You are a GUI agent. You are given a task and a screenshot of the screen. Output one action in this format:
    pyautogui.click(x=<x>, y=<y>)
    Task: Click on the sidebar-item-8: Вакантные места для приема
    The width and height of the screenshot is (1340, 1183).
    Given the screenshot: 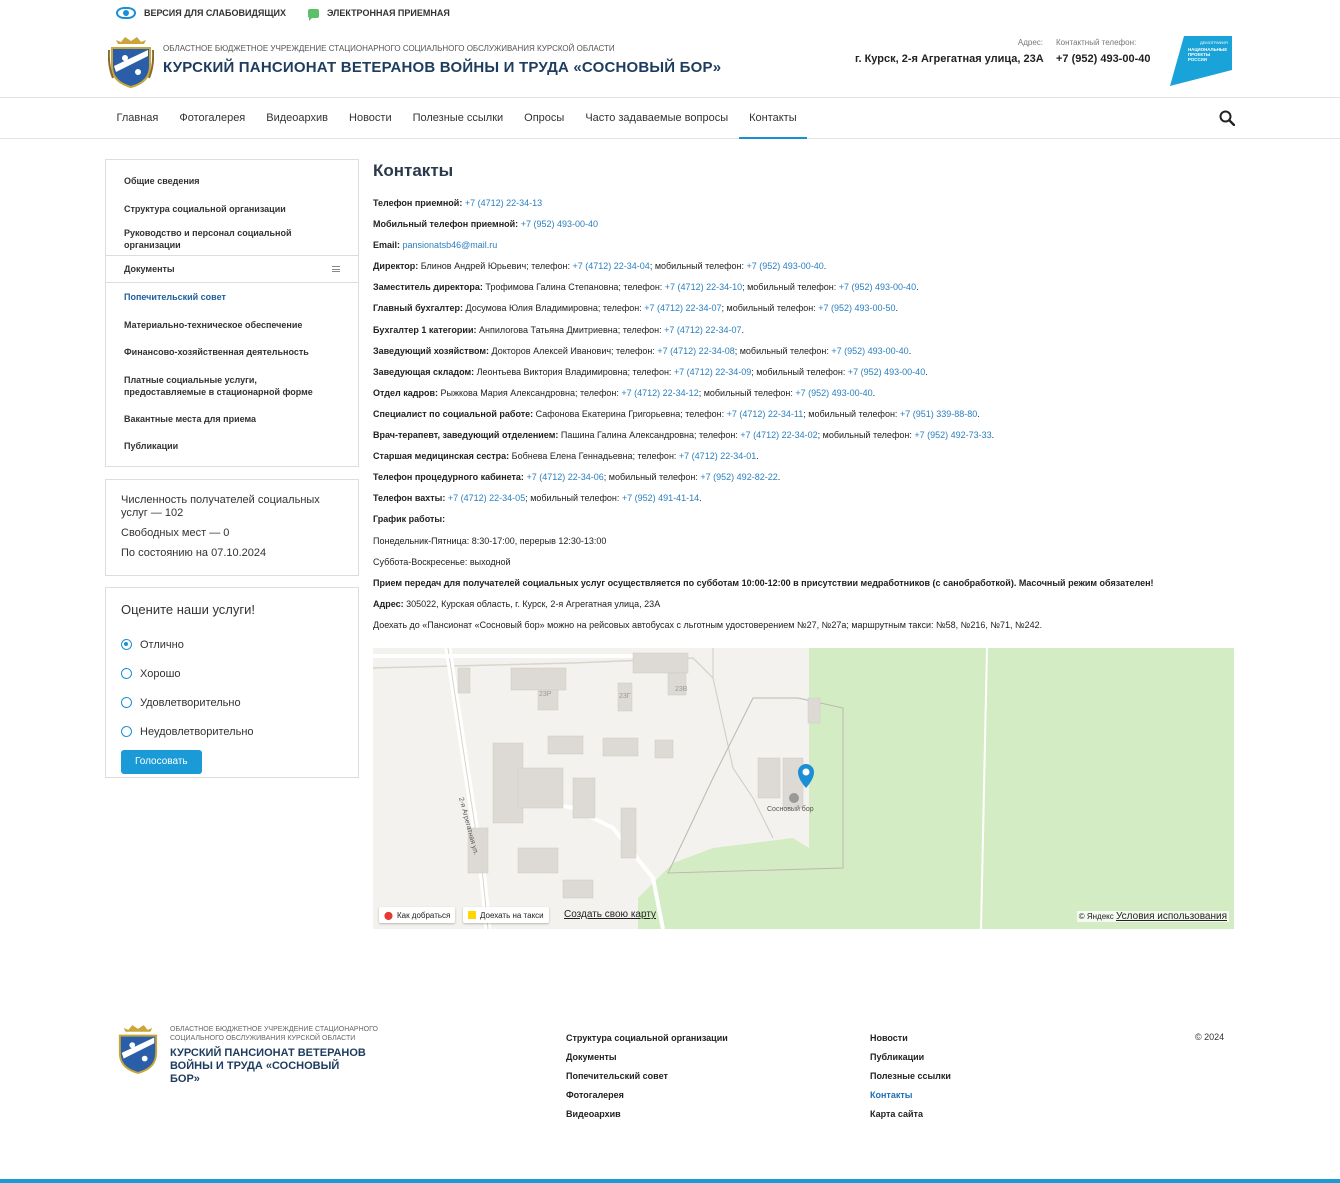 What is the action you would take?
    pyautogui.click(x=232, y=418)
    